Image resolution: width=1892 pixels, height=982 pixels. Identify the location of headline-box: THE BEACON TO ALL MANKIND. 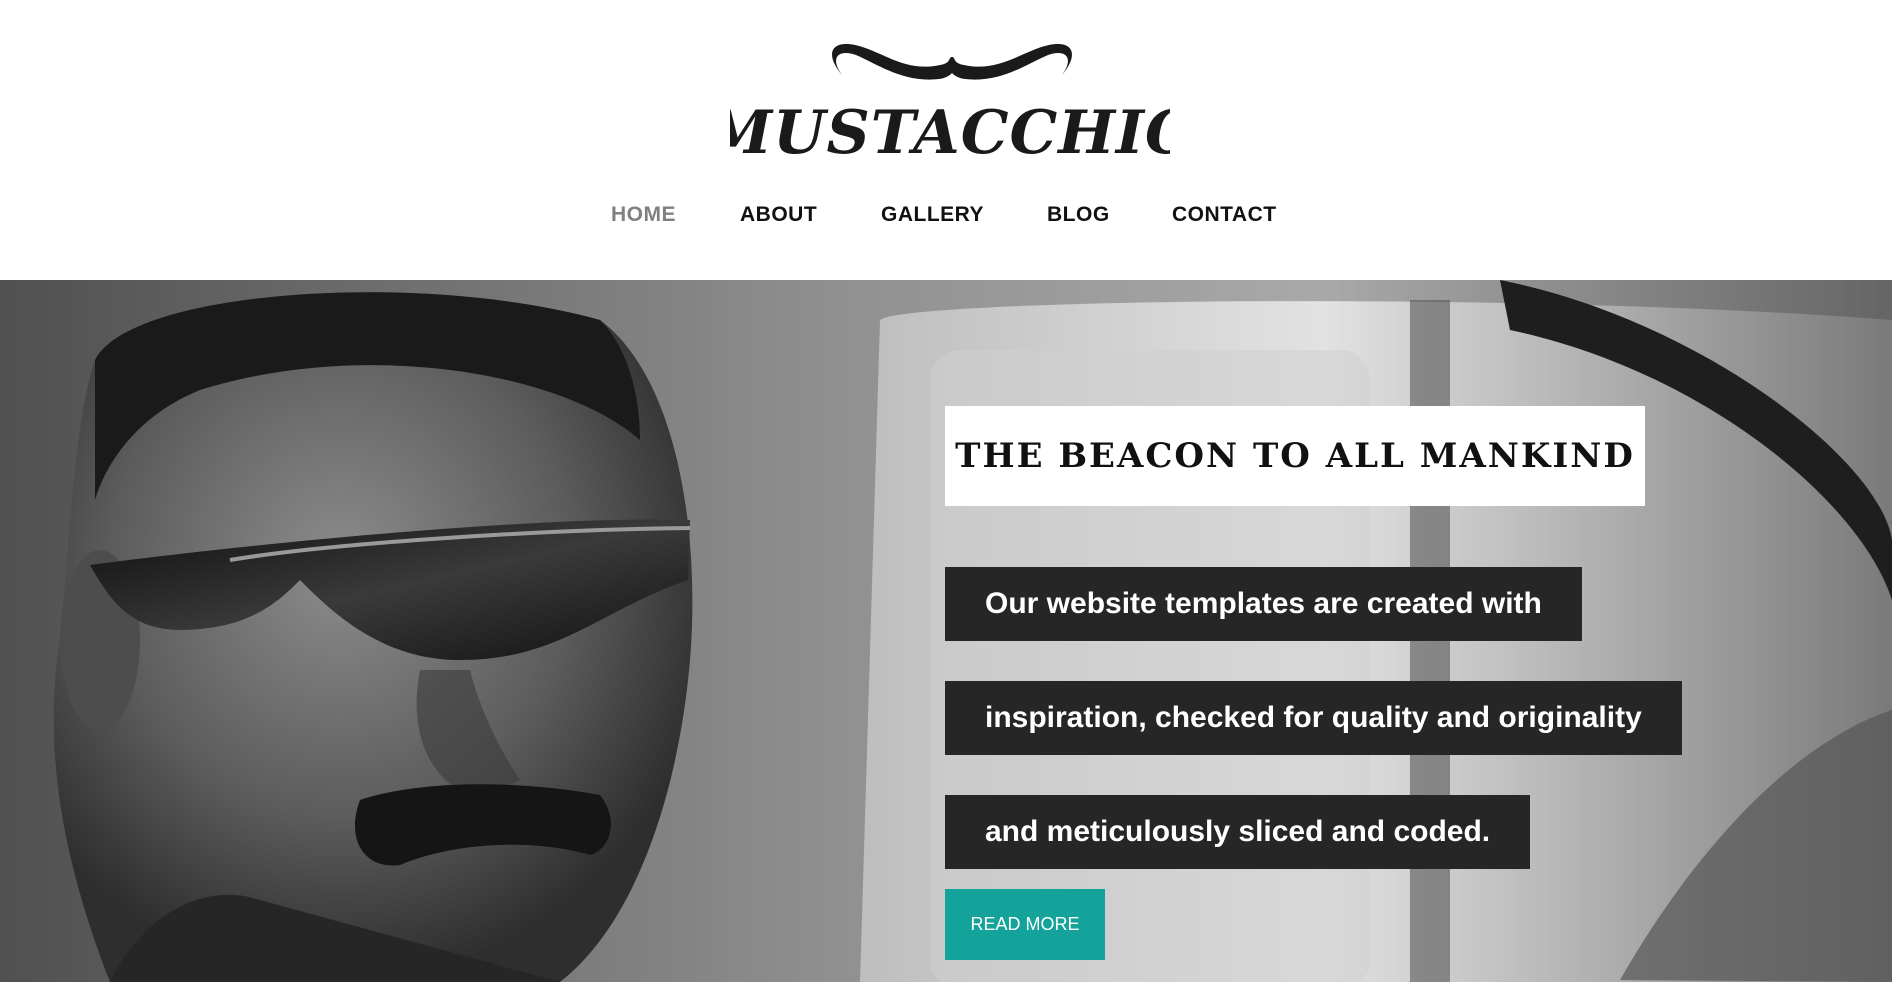
(1295, 456).